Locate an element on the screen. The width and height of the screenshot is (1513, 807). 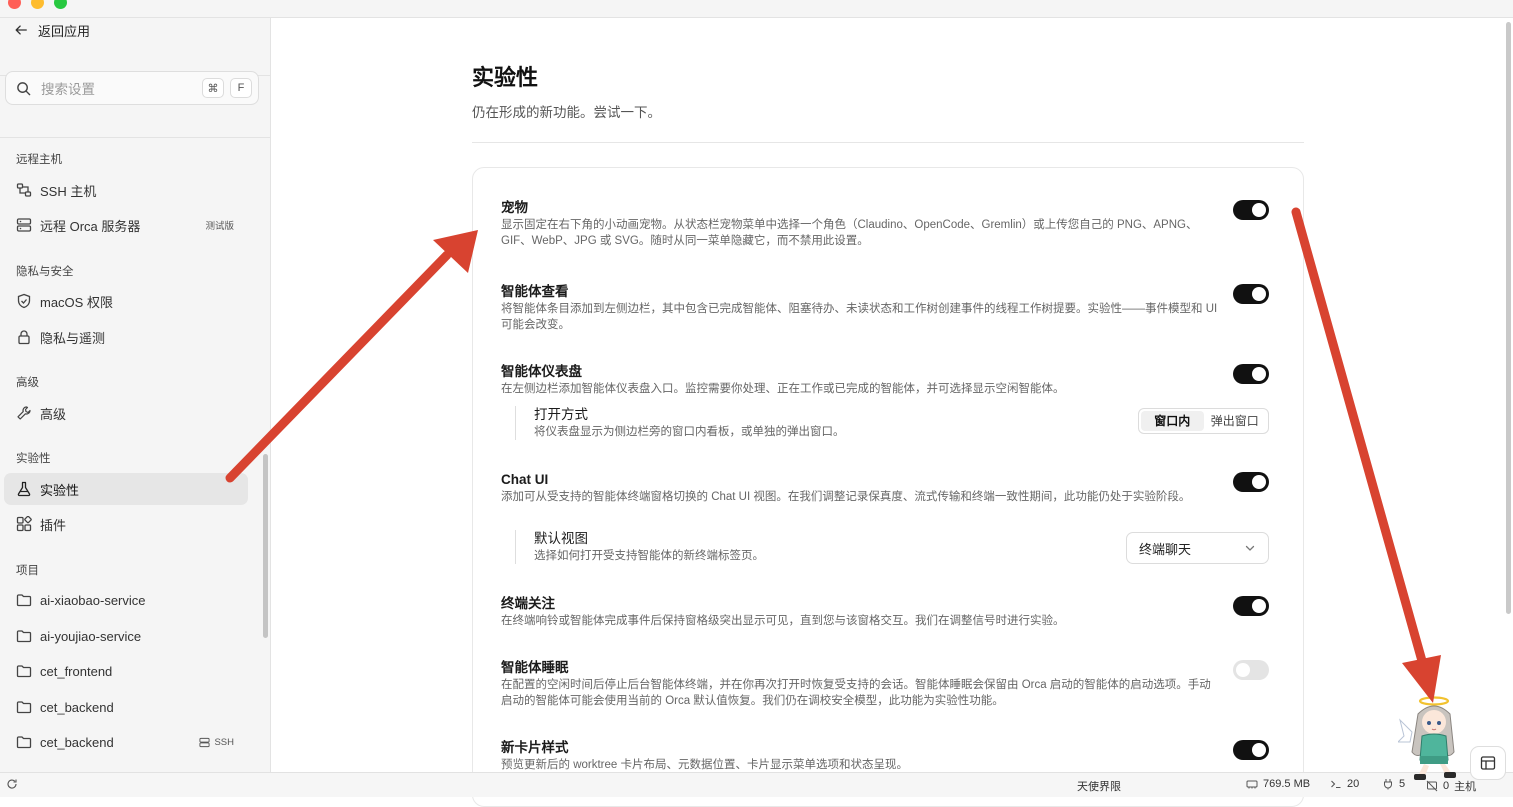
open-mode-popup-option: 弹出窗口 is located at coordinates (1235, 421).